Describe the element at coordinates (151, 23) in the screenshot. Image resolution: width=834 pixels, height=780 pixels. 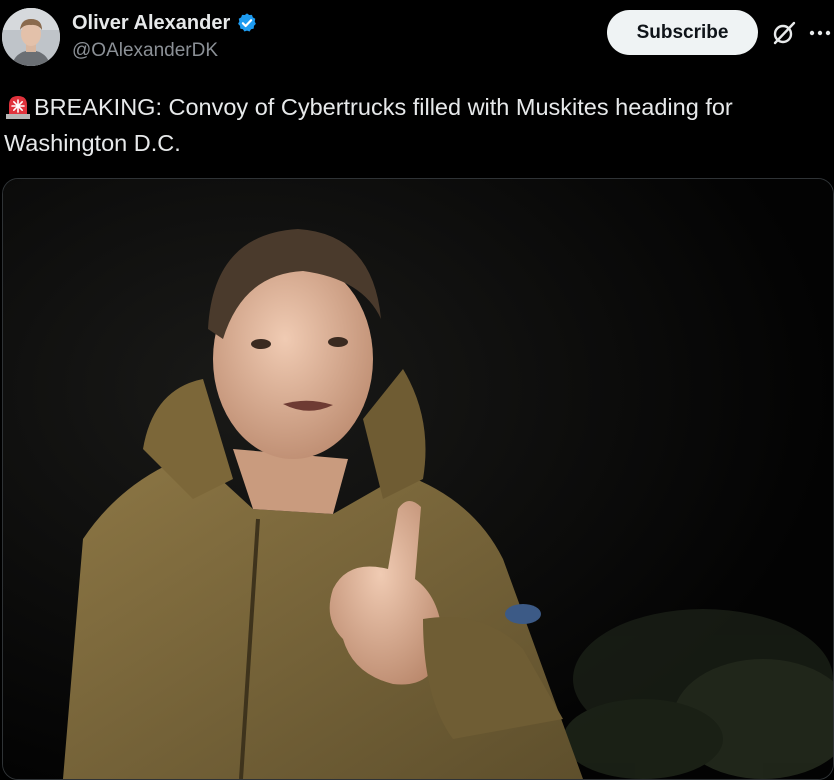
I see `author-display-name: Oliver Alexander` at that location.